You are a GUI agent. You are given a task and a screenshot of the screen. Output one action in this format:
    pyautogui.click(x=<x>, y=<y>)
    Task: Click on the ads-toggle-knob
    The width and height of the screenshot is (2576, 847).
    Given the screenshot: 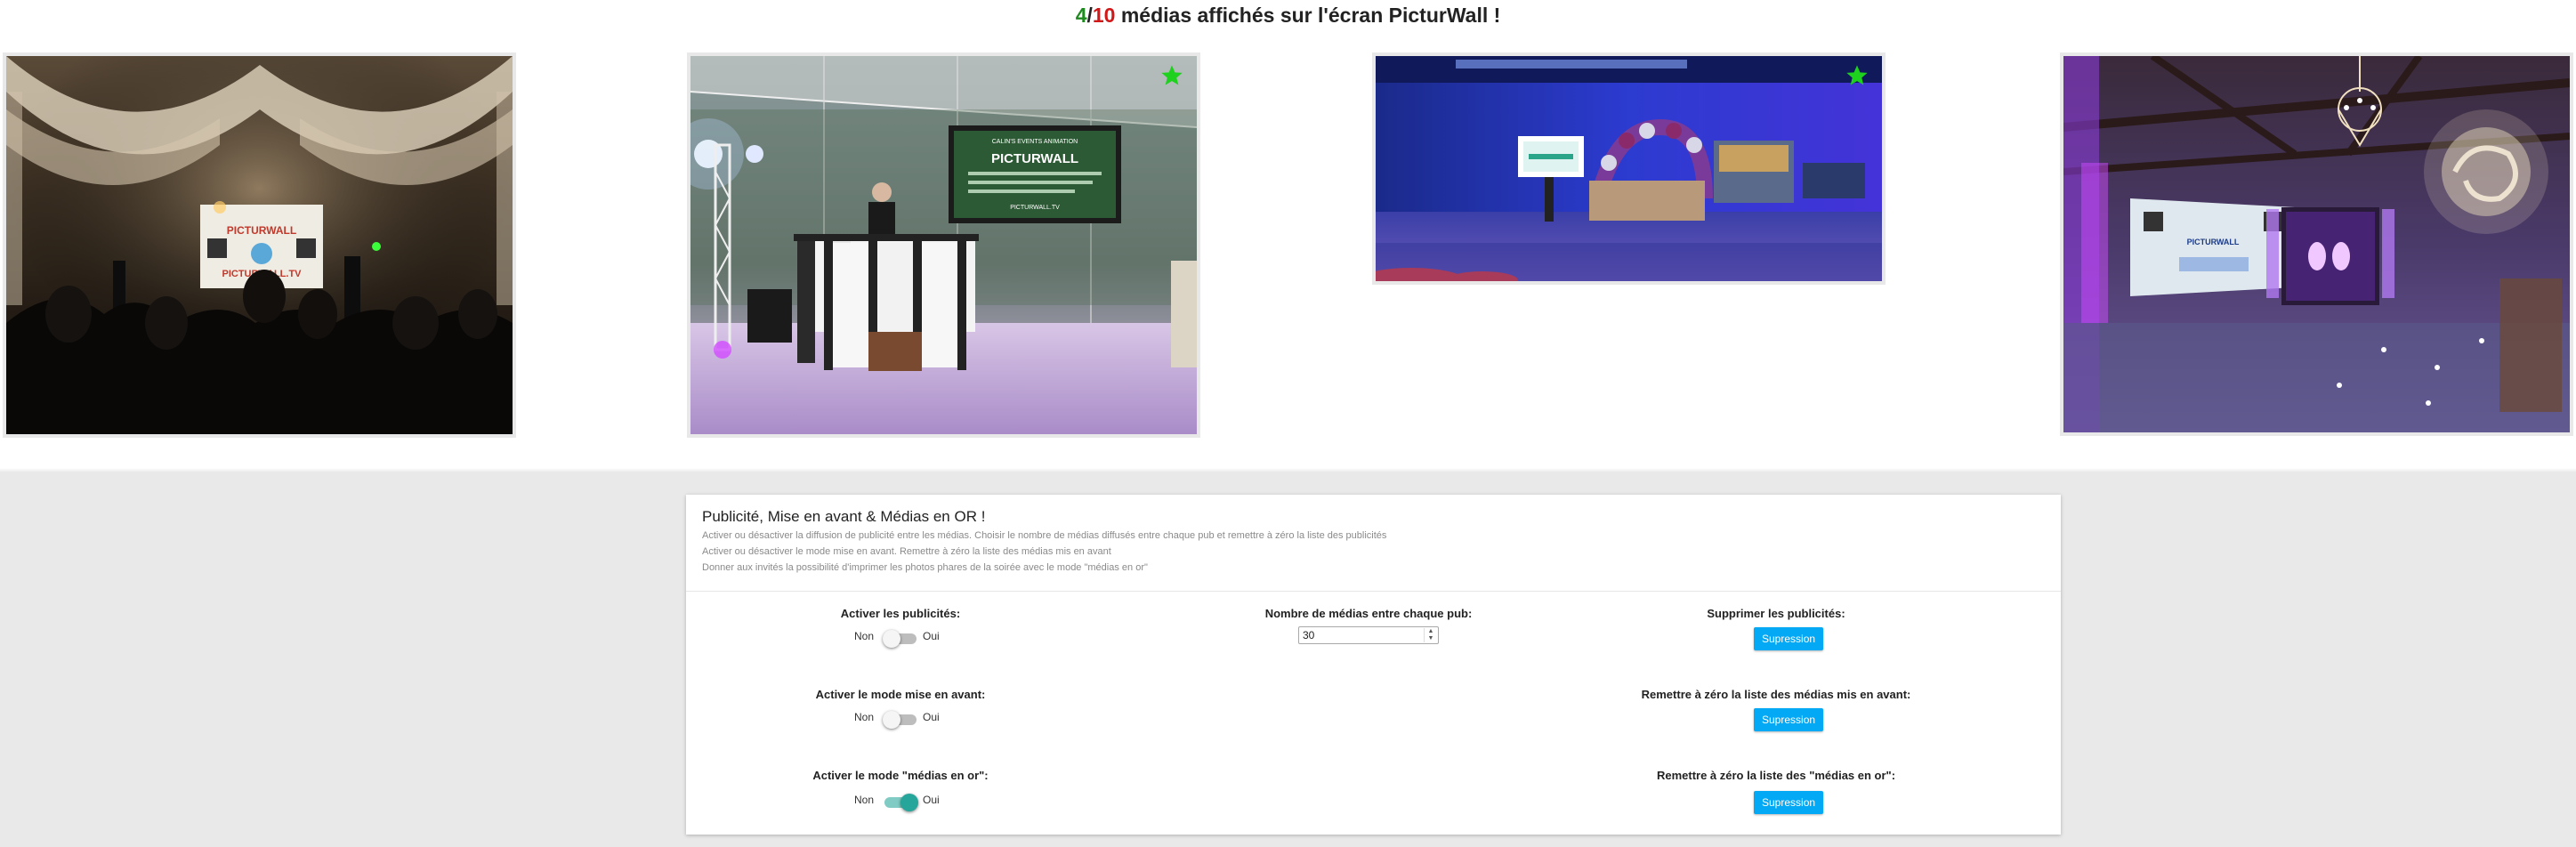 What is the action you would take?
    pyautogui.click(x=891, y=639)
    